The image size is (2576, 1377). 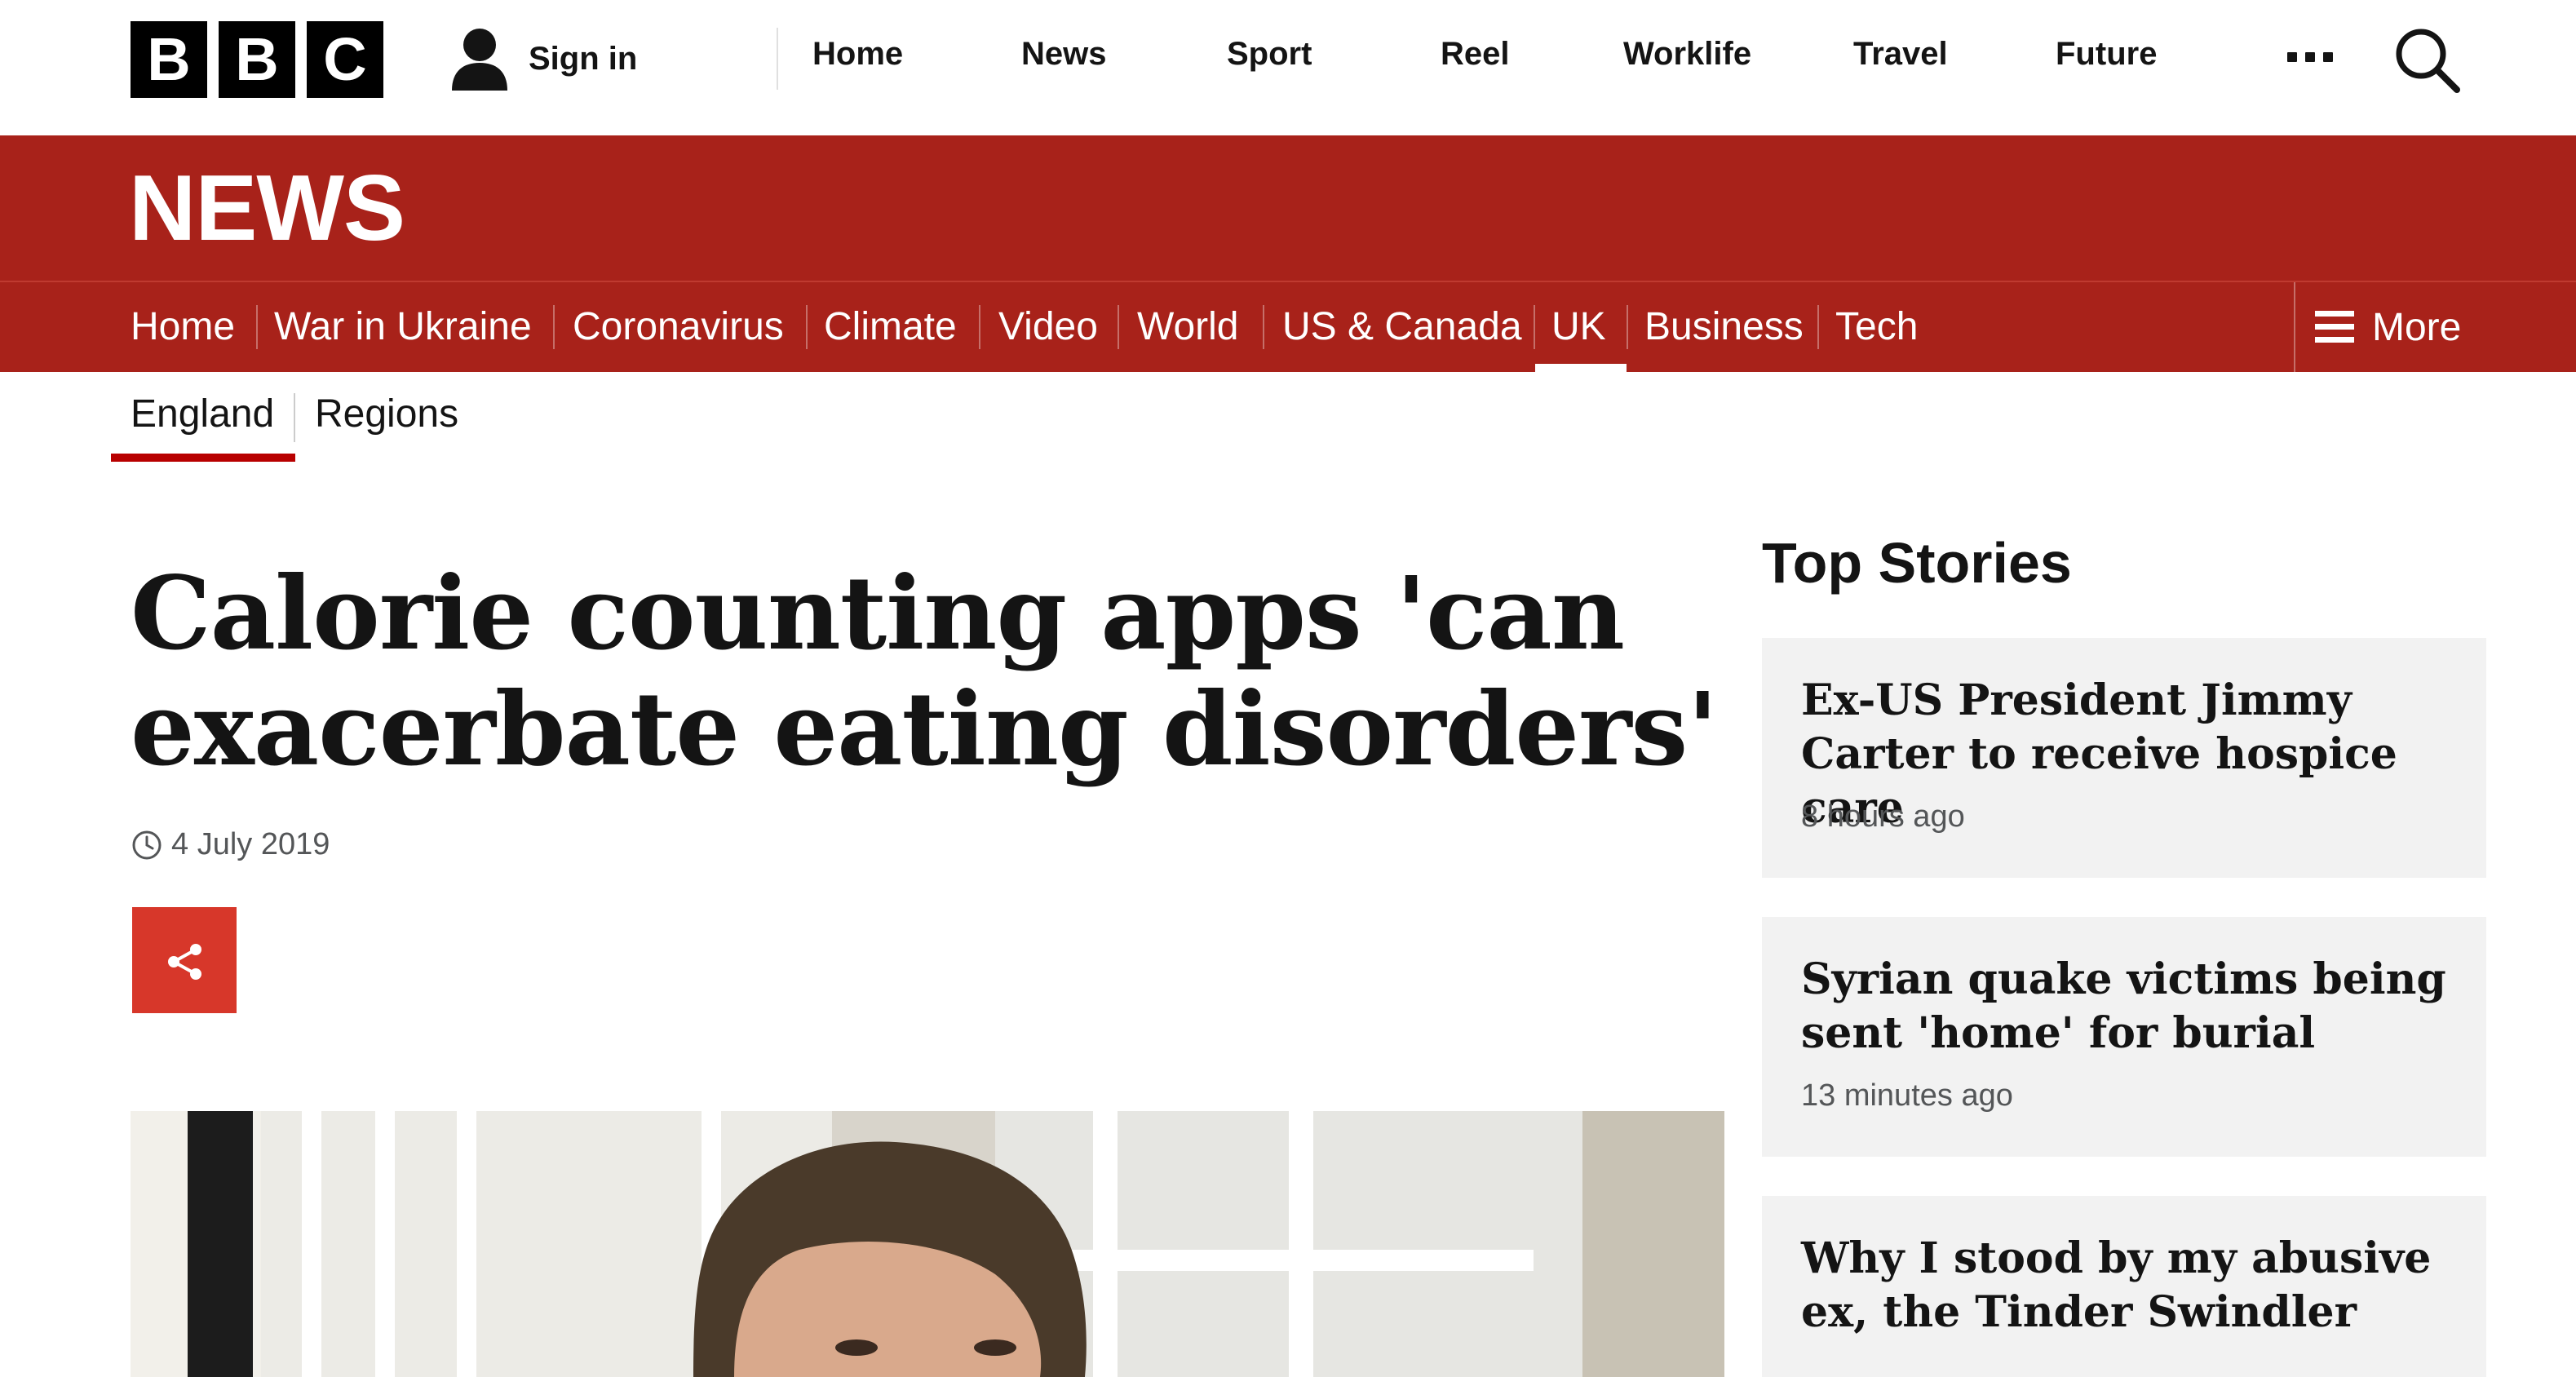 What do you see at coordinates (2106, 54) in the screenshot?
I see `global-nav-future: Future` at bounding box center [2106, 54].